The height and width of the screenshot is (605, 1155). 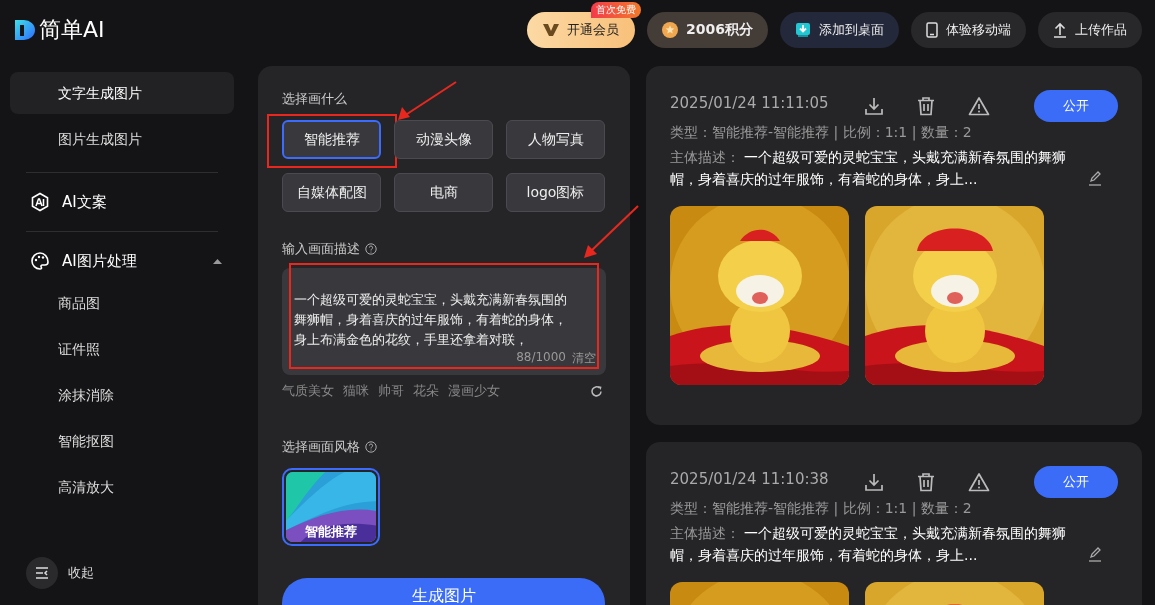 I want to click on sidebar-item: 商品图, so click(x=122, y=303).